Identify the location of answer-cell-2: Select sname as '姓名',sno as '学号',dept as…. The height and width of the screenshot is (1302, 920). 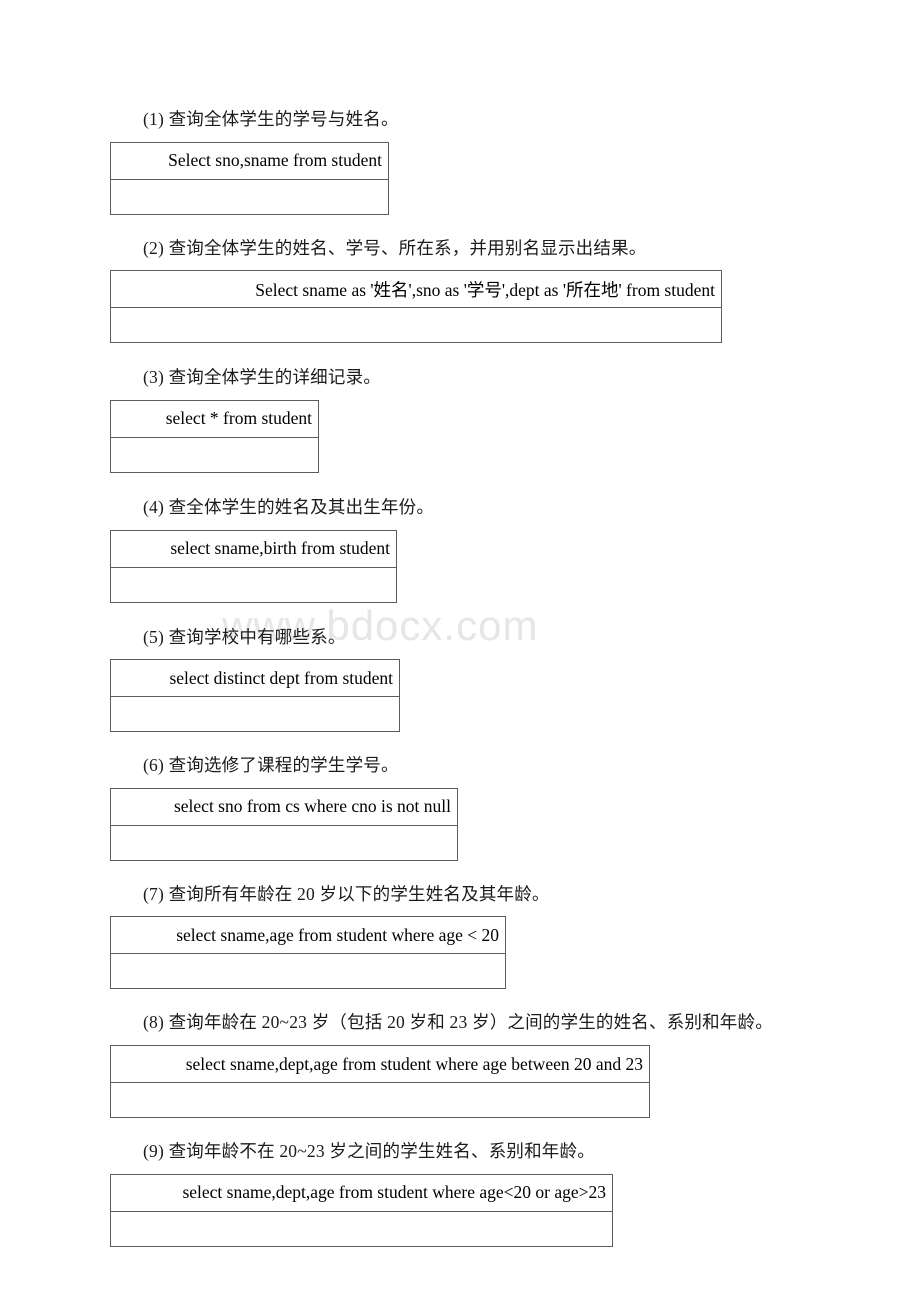
(416, 289).